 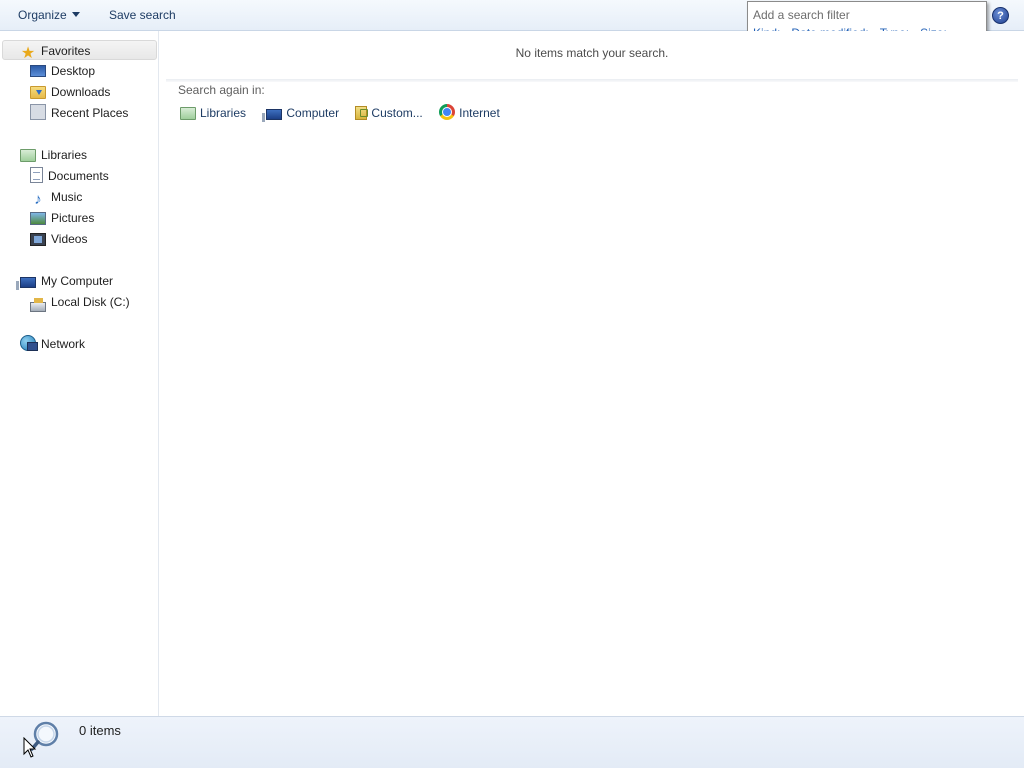 What do you see at coordinates (38, 112) in the screenshot?
I see `recent-places-icon` at bounding box center [38, 112].